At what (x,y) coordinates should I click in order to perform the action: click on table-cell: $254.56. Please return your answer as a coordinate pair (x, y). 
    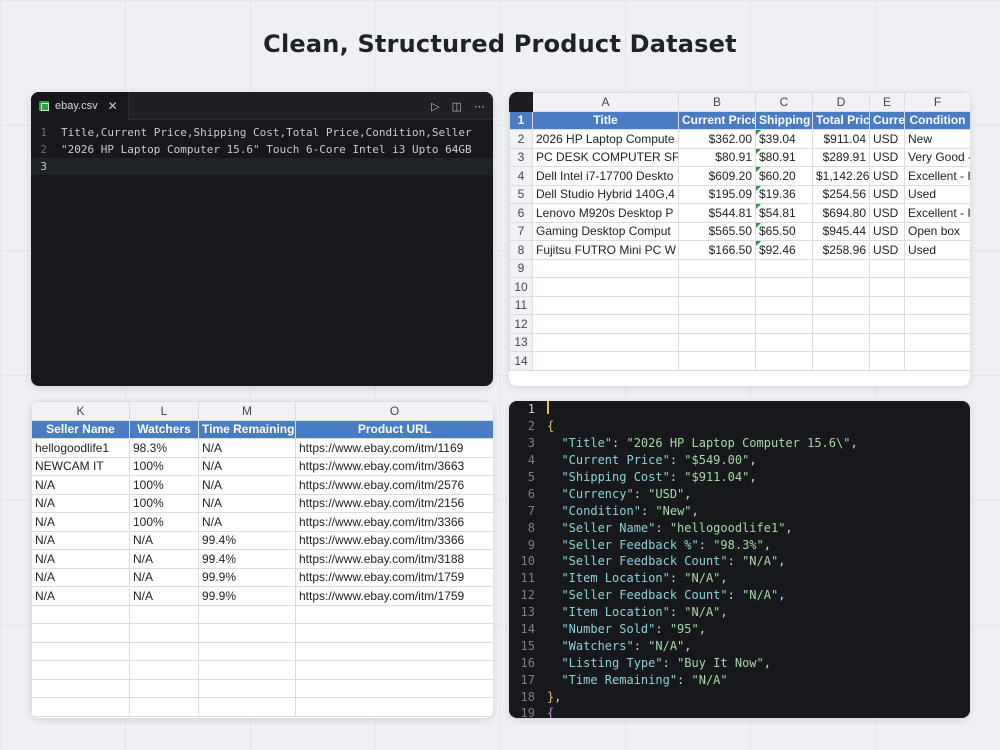
    Looking at the image, I should click on (841, 194).